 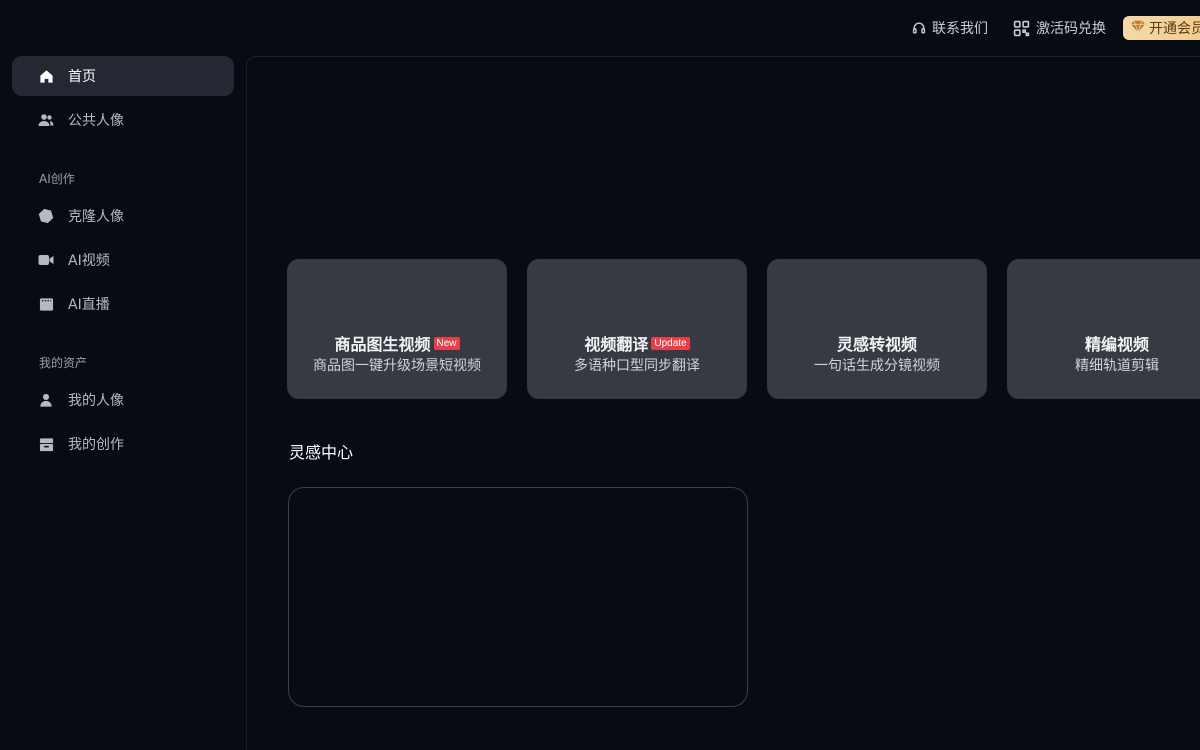 What do you see at coordinates (1138, 28) in the screenshot?
I see `diamond-icon` at bounding box center [1138, 28].